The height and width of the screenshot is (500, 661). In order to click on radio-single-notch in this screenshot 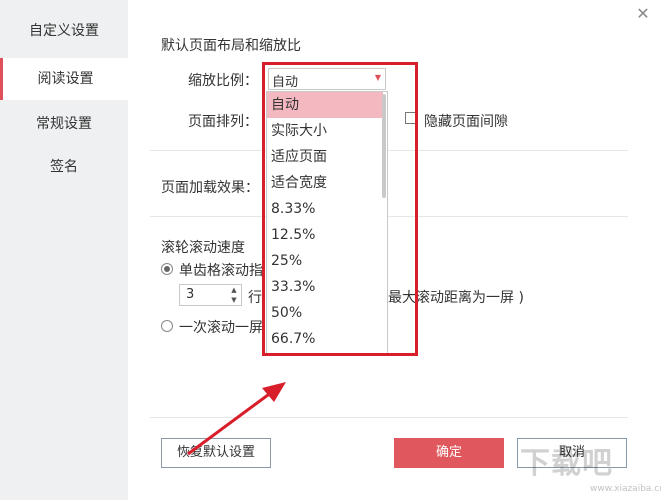, I will do `click(167, 269)`.